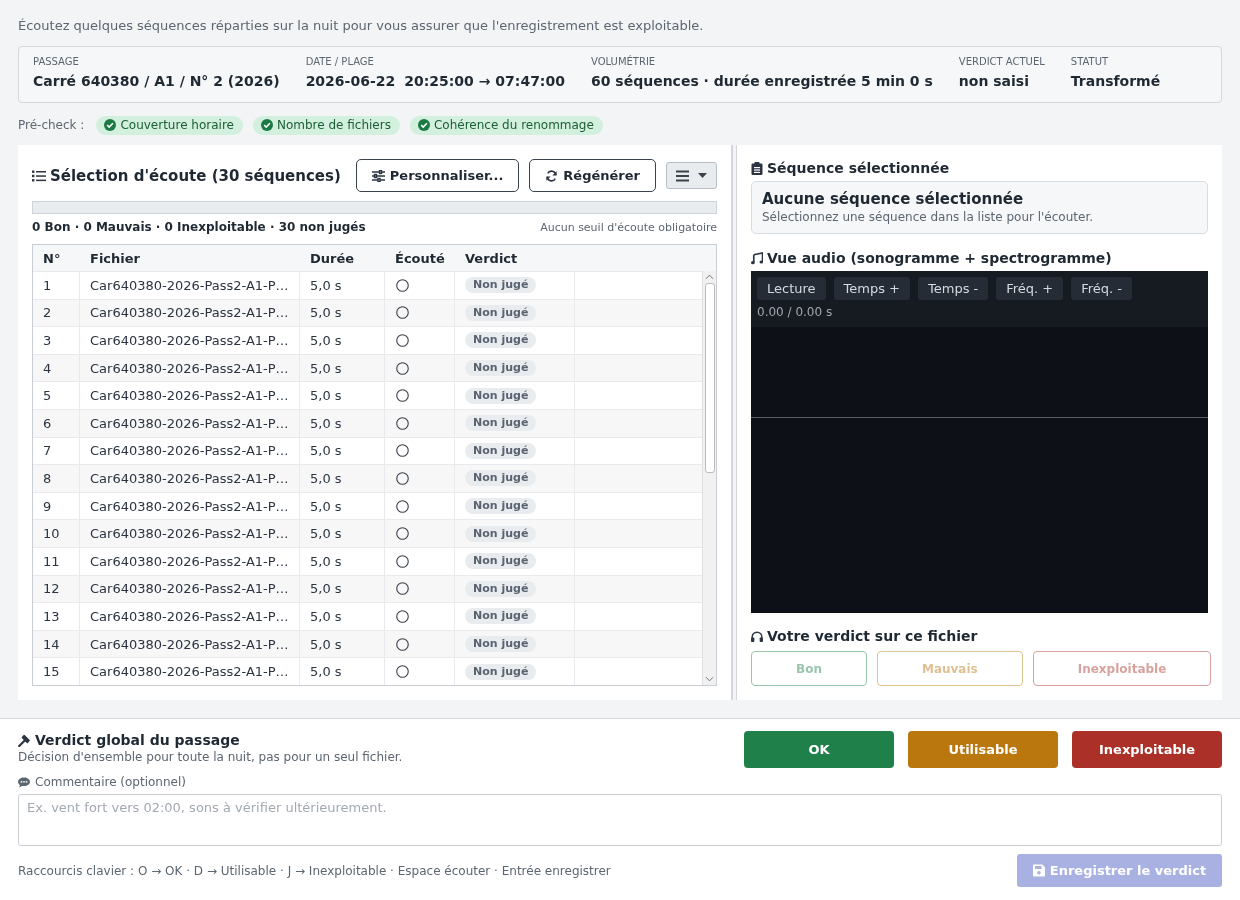 Image resolution: width=1240 pixels, height=900 pixels. I want to click on table-row: 6 Car640380-2026-Pass2-A1-P… 5,0 s Non jugé, so click(367, 422).